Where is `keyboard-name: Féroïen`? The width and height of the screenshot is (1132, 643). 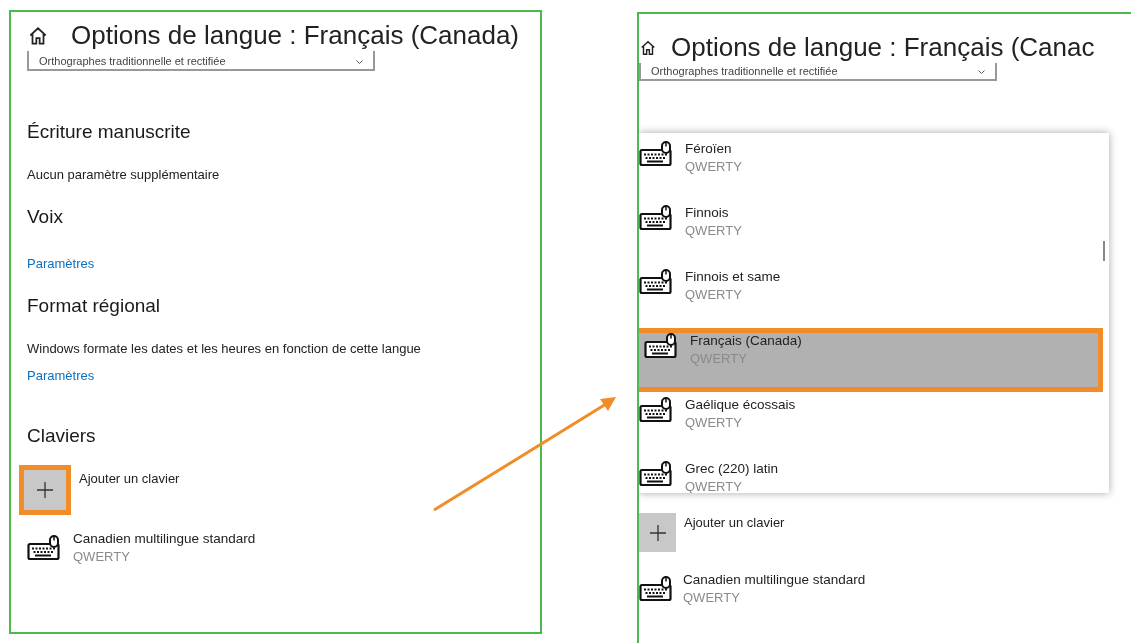
keyboard-name: Féroïen is located at coordinates (709, 148).